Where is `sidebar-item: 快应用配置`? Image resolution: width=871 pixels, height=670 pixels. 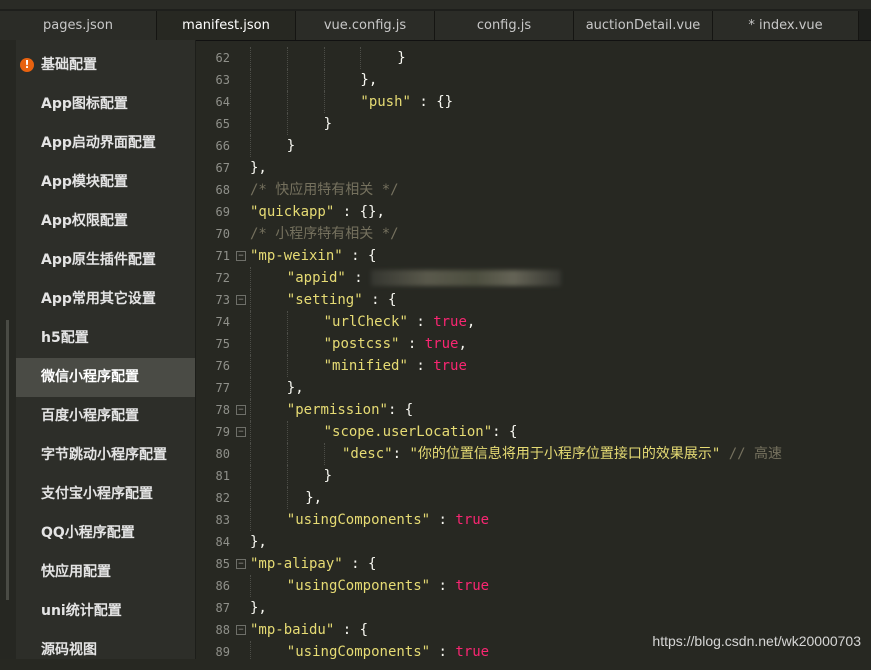 sidebar-item: 快应用配置 is located at coordinates (105, 572).